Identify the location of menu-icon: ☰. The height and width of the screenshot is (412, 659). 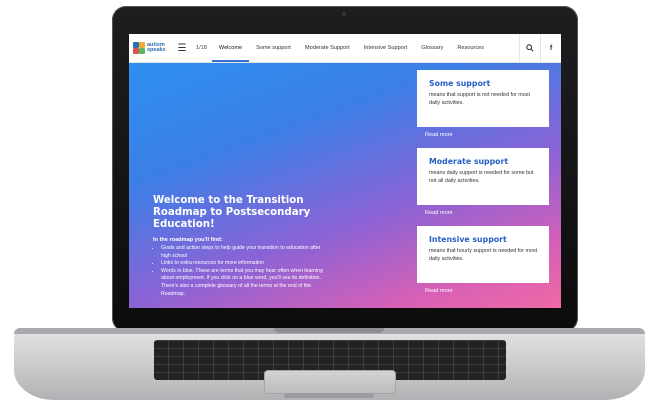
(182, 48).